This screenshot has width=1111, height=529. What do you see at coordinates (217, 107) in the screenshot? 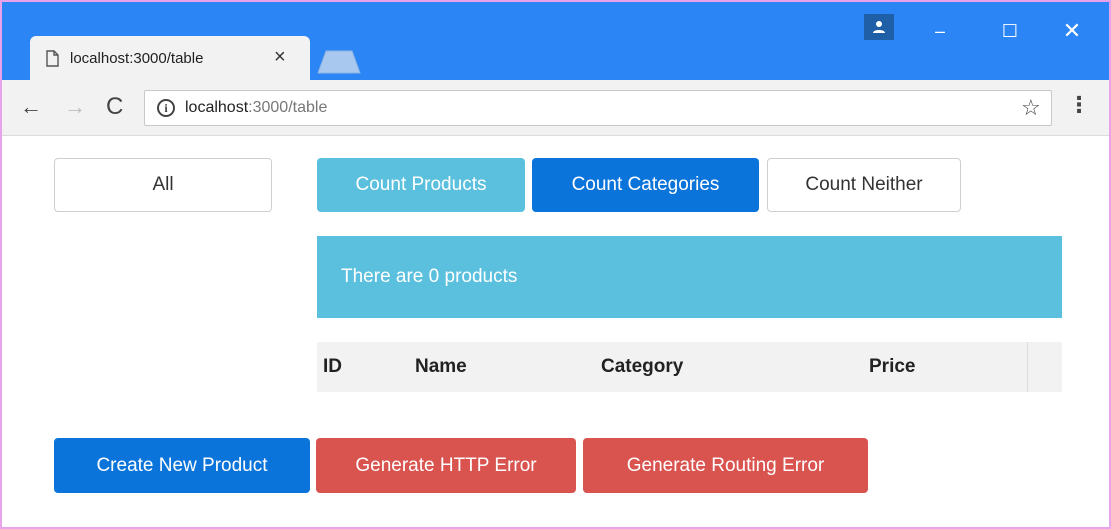
I see `url-host: localhost` at bounding box center [217, 107].